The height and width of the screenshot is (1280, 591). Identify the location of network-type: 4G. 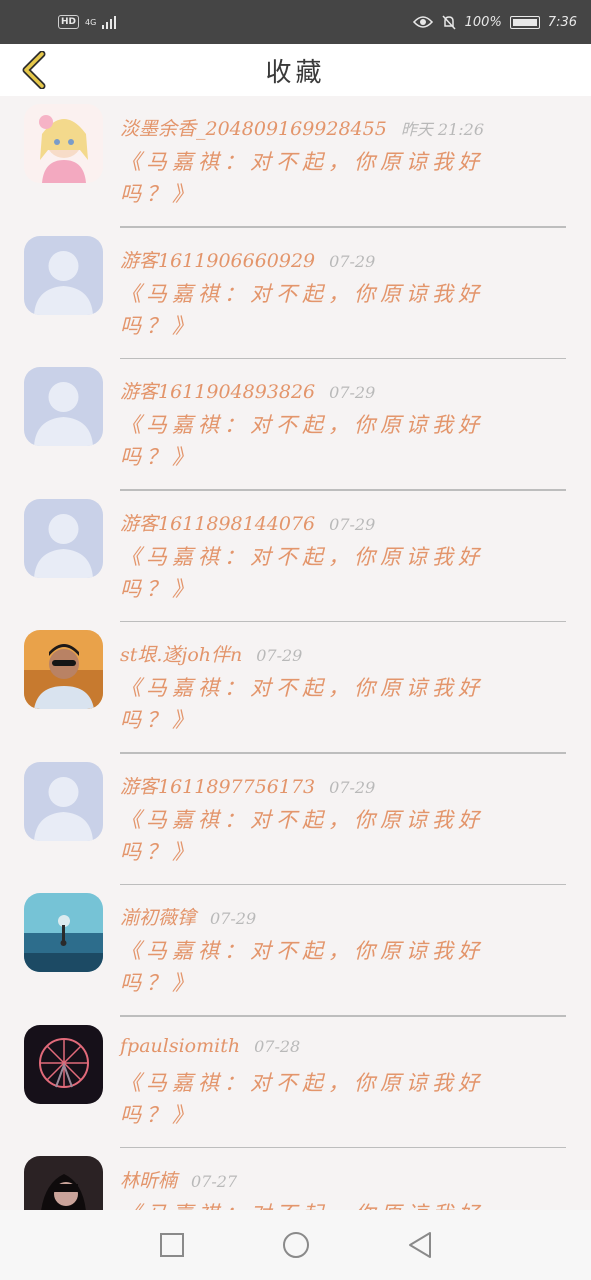
(91, 22).